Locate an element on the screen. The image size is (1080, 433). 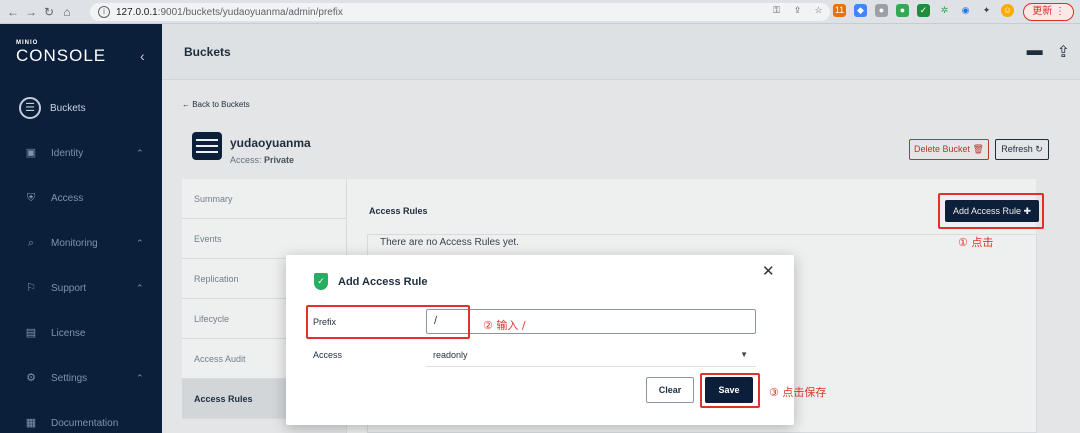
extension-eye-icon: ◉ is located at coordinates (965, 10).